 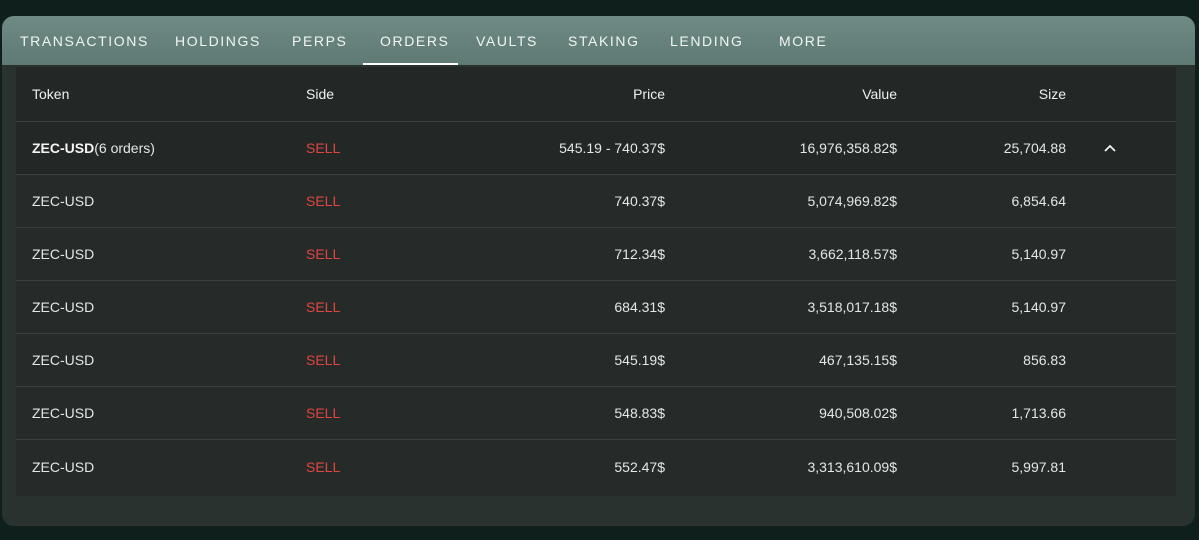 I want to click on tab-holdings: HOLDINGS, so click(x=218, y=40).